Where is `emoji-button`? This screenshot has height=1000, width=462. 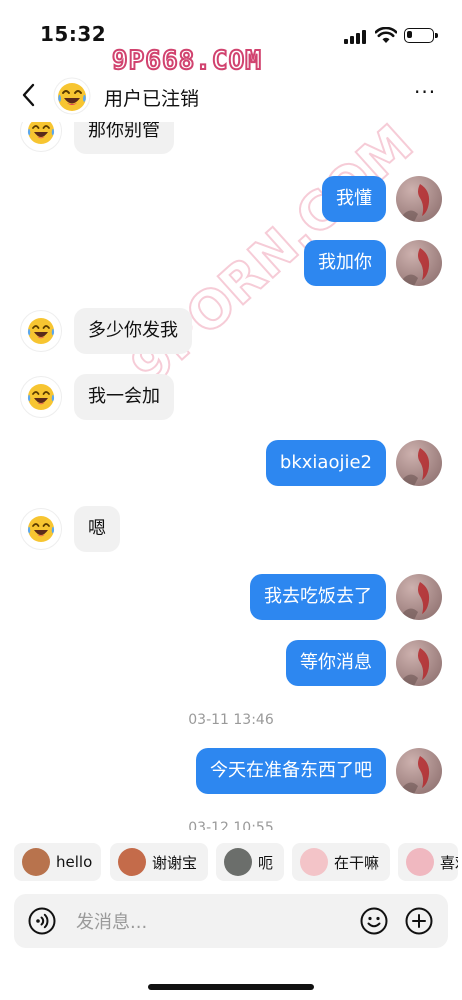
emoji-button is located at coordinates (374, 921).